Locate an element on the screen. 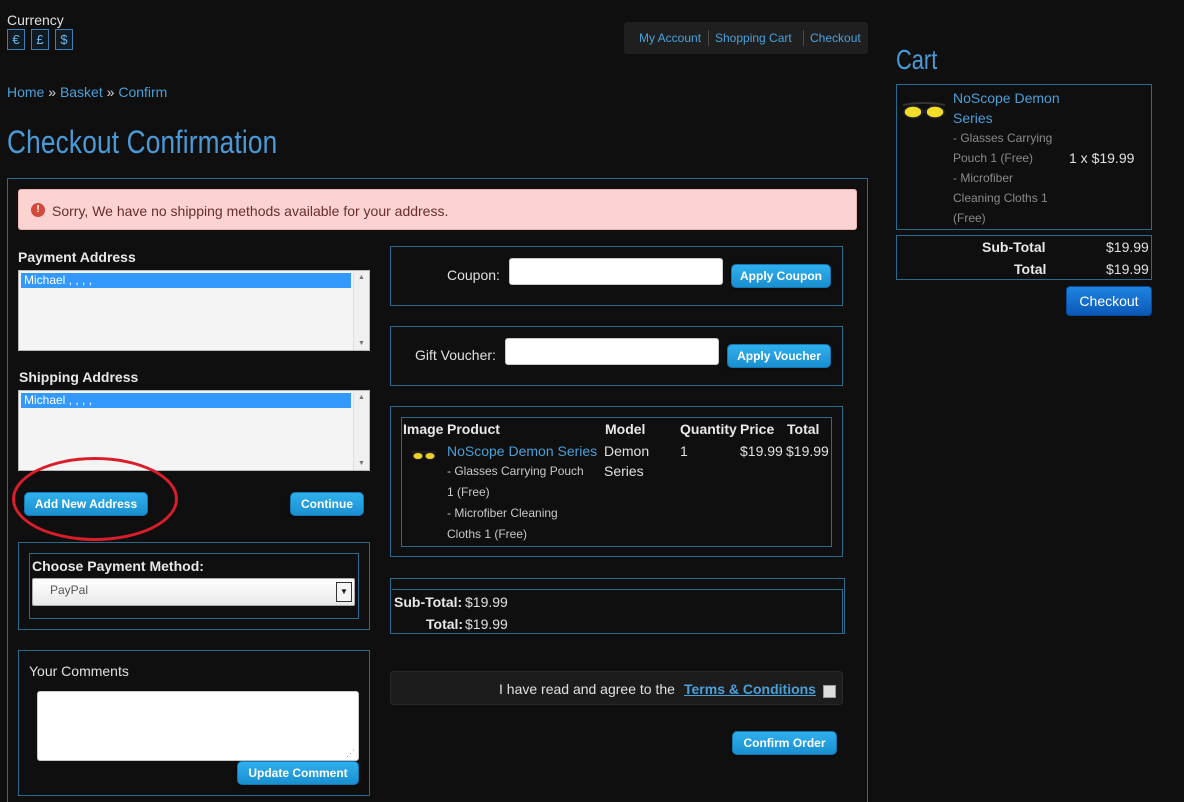 This screenshot has width=1184, height=802. coupon-label: Coupon: is located at coordinates (473, 275).